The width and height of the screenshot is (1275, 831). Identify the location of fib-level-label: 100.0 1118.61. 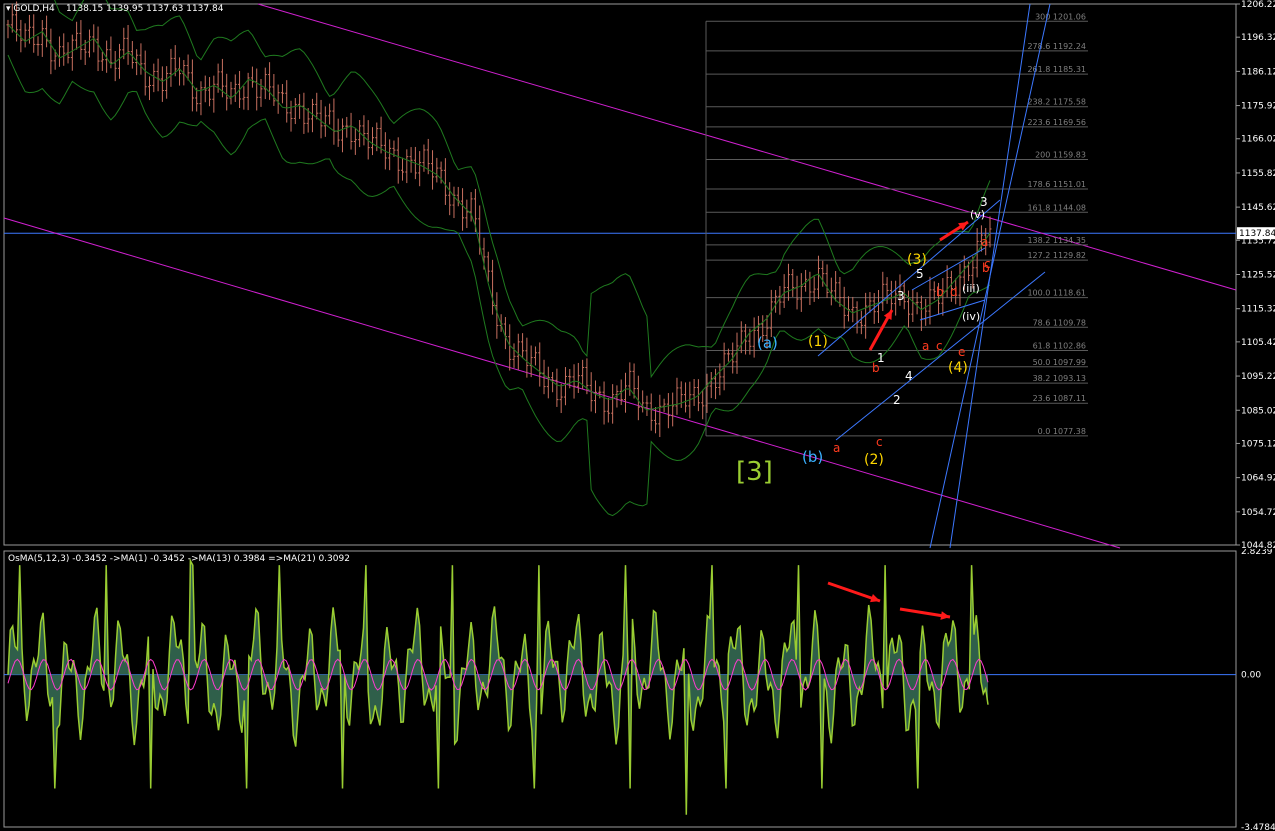
(1056, 293).